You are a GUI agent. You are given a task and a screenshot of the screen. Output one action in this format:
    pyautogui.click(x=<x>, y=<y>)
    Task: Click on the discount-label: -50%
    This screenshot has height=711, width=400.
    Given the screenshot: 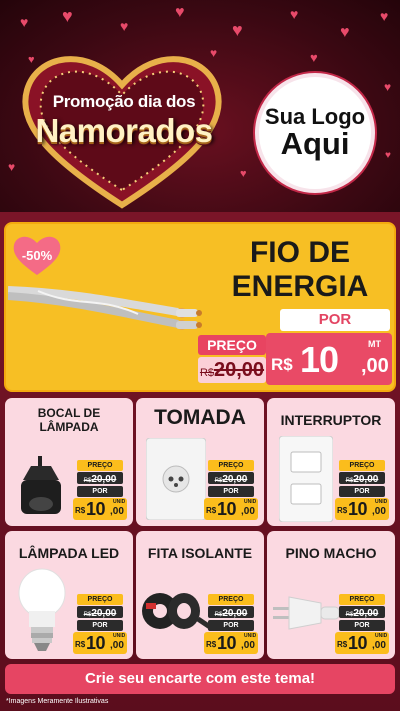 What is the action you would take?
    pyautogui.click(x=37, y=255)
    